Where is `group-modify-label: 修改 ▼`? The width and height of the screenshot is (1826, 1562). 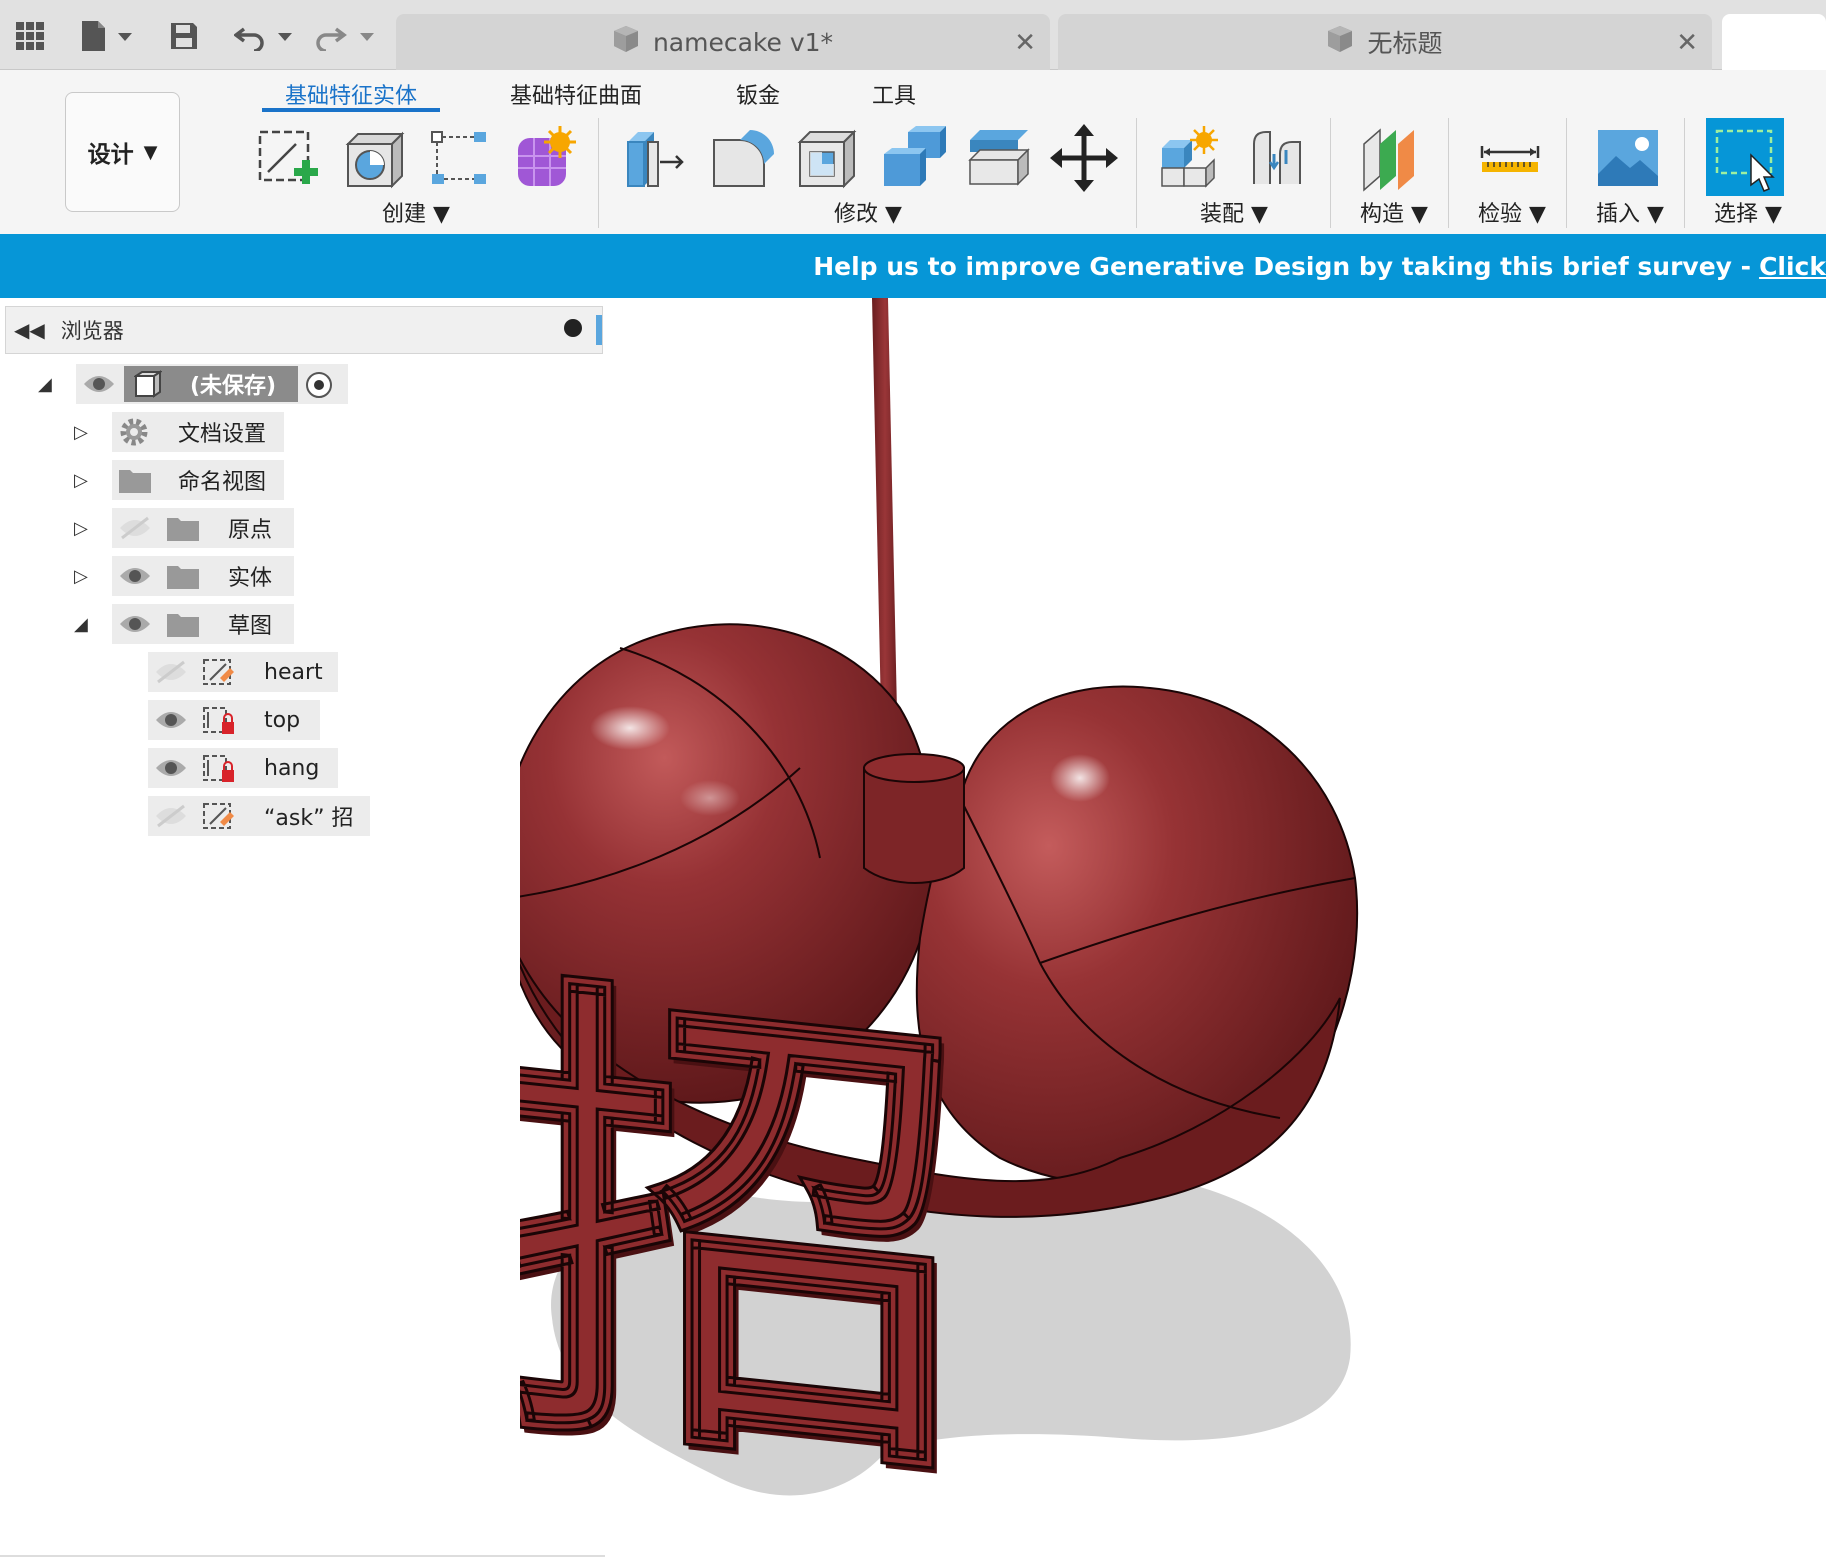 group-modify-label: 修改 ▼ is located at coordinates (868, 212).